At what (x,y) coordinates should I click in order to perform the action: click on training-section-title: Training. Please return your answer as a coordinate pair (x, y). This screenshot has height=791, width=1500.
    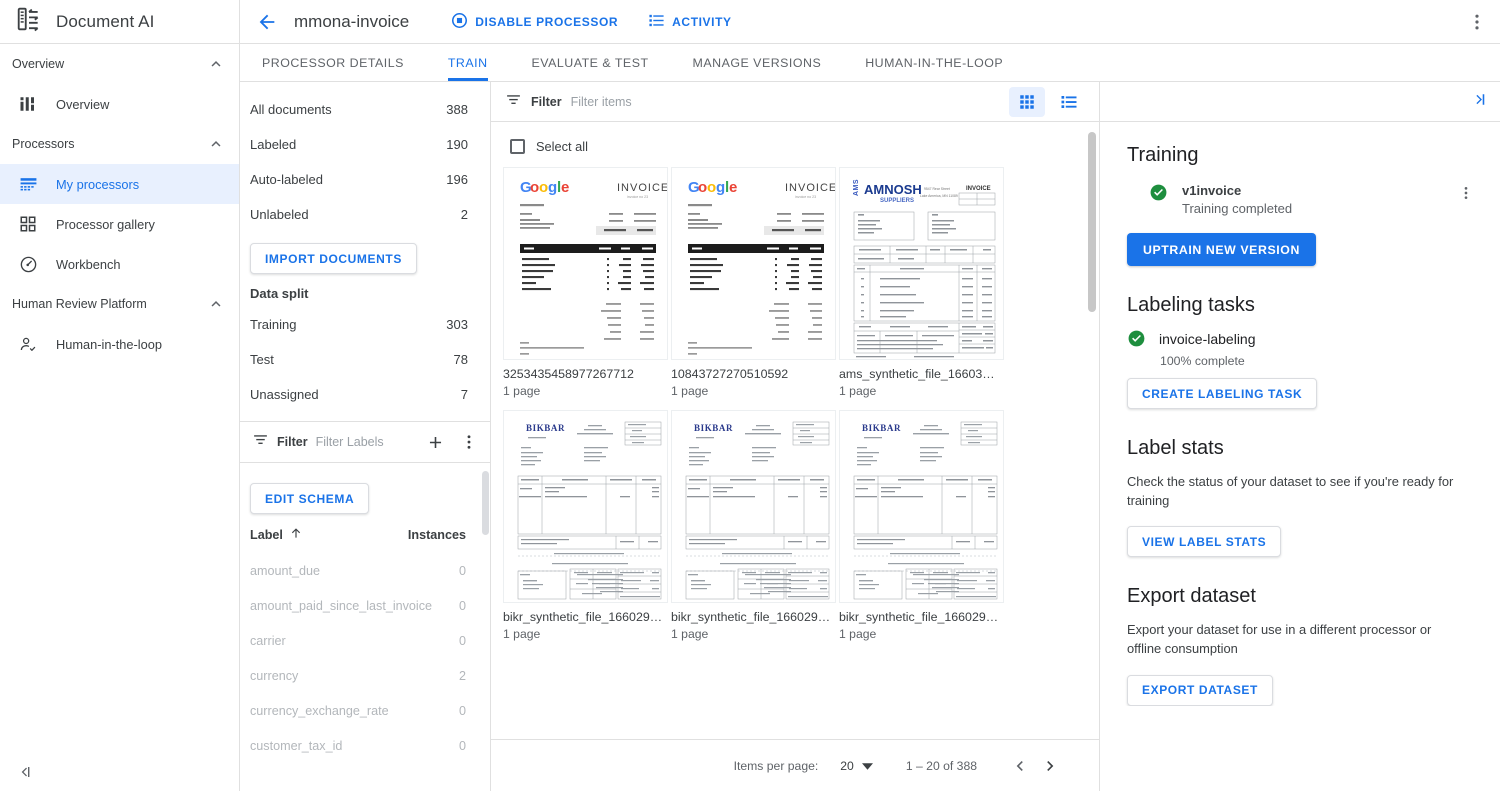
    Looking at the image, I should click on (1163, 155).